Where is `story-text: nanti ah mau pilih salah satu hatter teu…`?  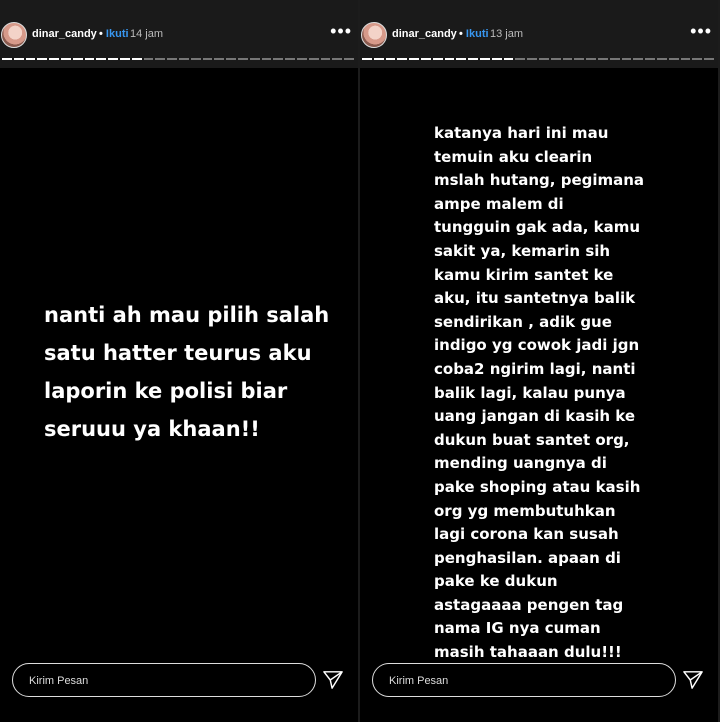 story-text: nanti ah mau pilih salah satu hatter teu… is located at coordinates (187, 372).